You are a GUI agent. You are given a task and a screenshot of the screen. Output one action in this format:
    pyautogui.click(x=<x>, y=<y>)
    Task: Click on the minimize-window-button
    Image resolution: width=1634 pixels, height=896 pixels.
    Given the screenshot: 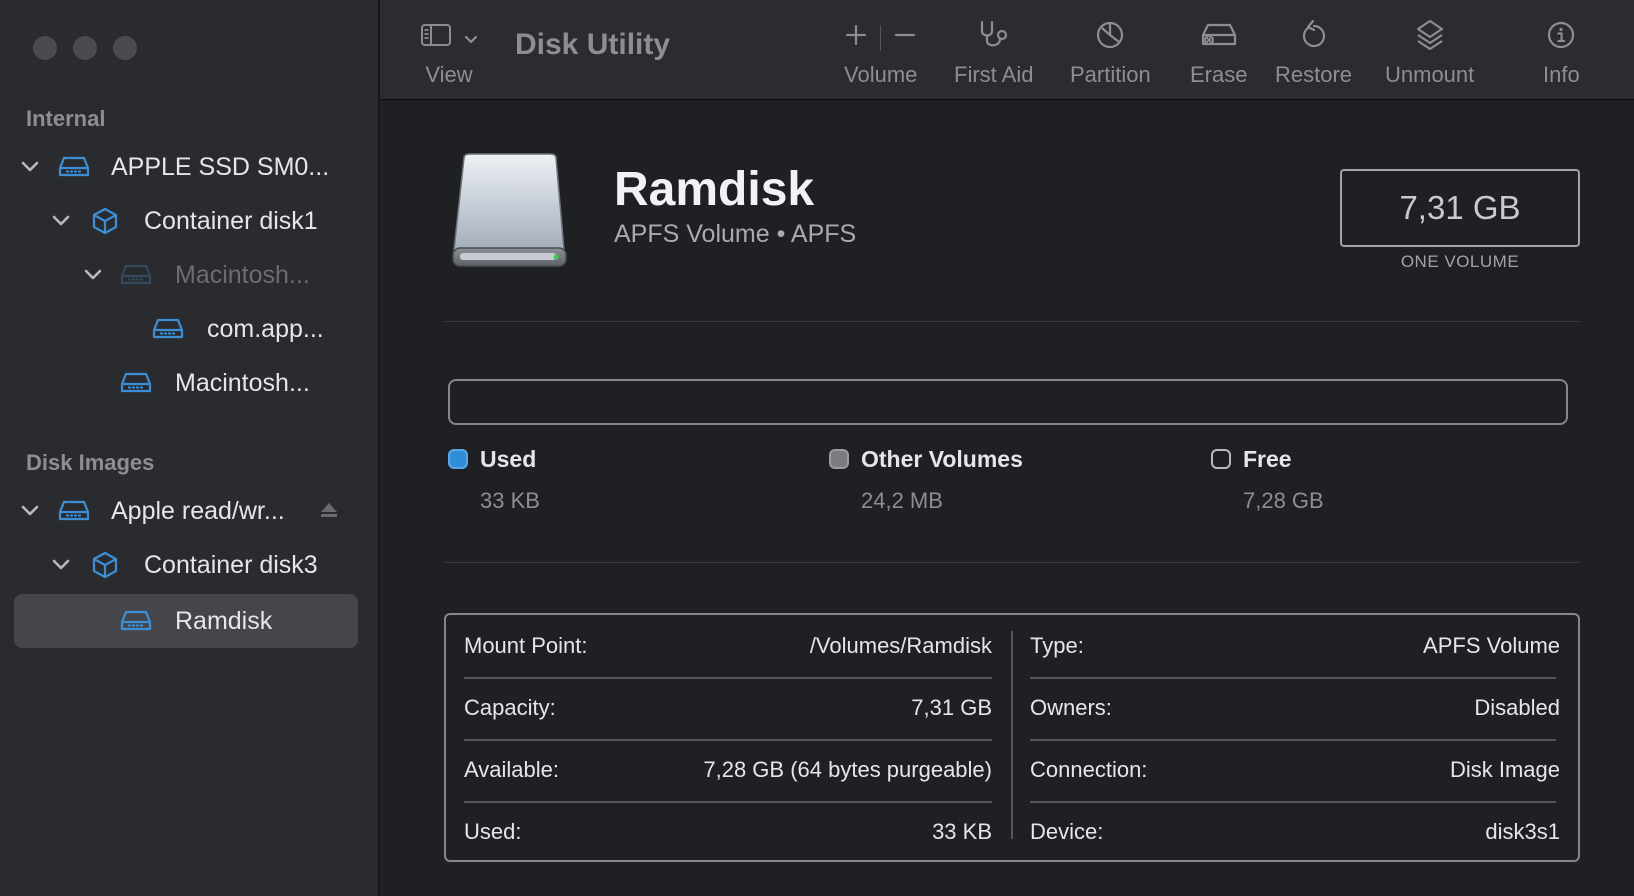 What is the action you would take?
    pyautogui.click(x=85, y=48)
    